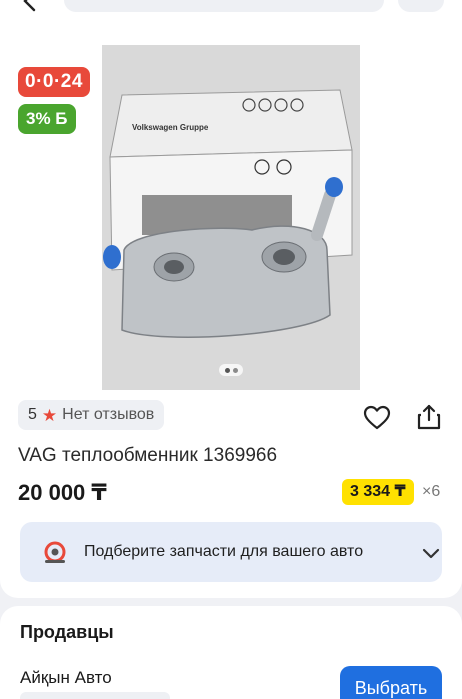  Describe the element at coordinates (49, 415) in the screenshot. I see `star-icon: ★` at that location.